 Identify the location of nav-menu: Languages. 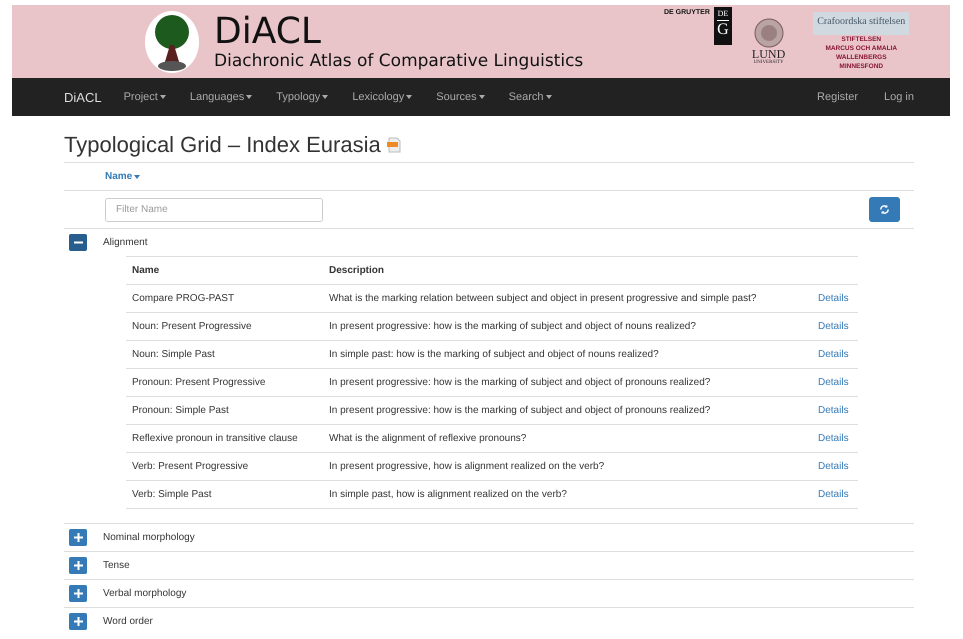
(221, 97).